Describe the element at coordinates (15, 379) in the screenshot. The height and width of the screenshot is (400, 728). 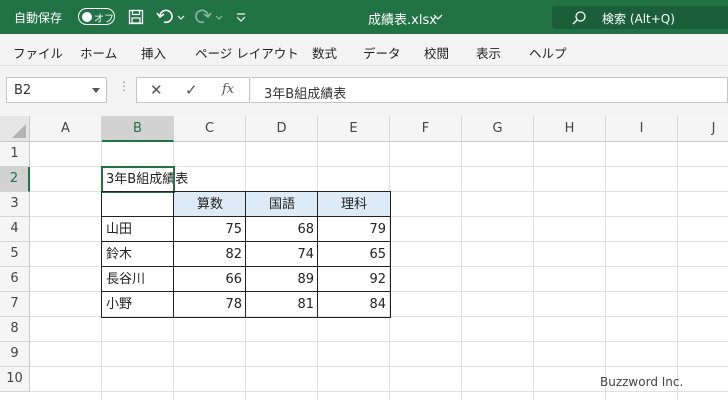
I see `row-header-10: 10` at that location.